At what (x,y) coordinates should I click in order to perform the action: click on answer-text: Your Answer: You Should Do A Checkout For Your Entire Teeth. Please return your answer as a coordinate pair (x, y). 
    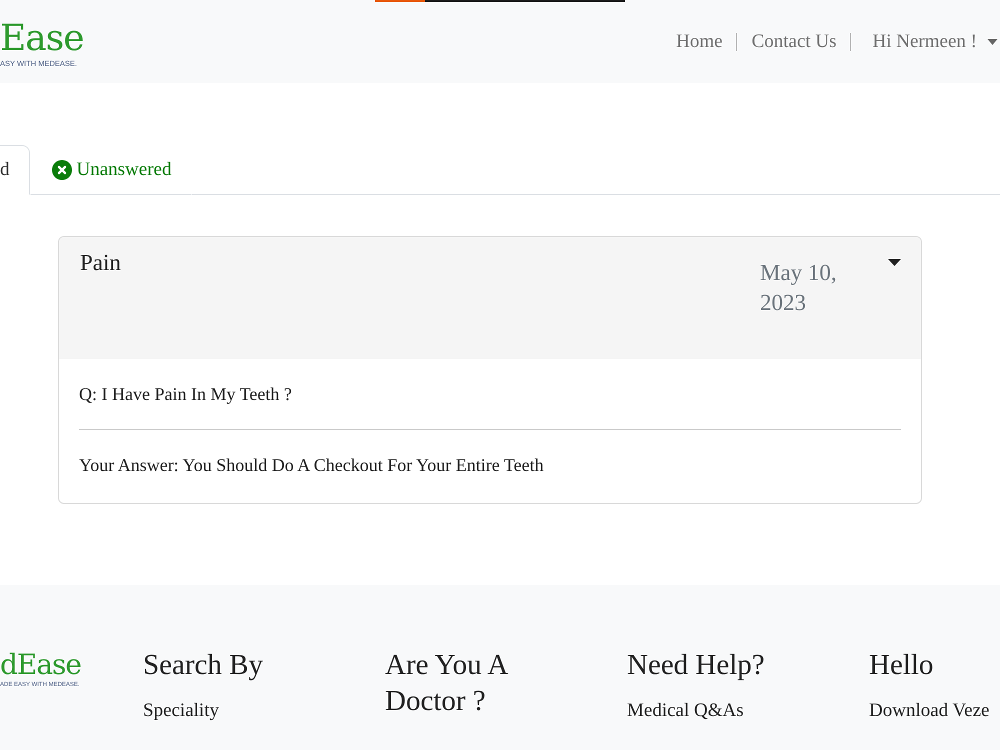
    Looking at the image, I should click on (312, 465).